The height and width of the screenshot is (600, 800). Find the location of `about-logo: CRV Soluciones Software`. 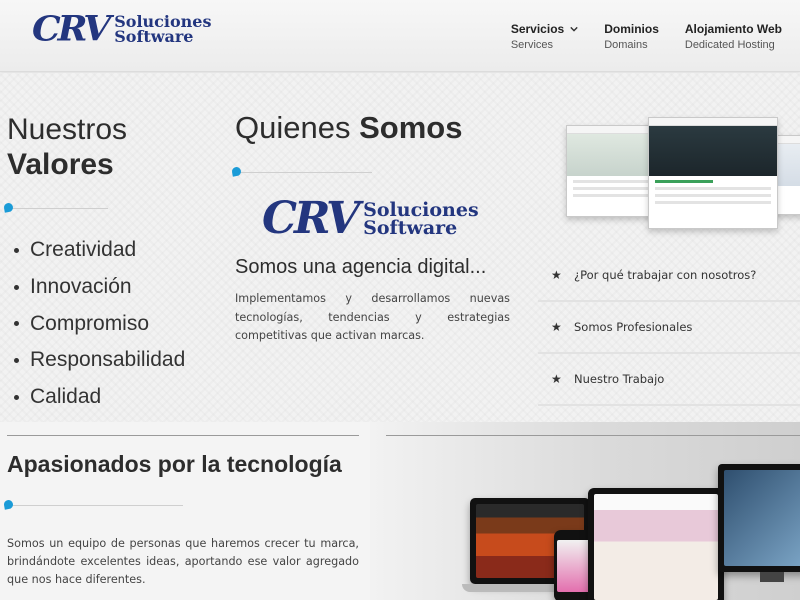

about-logo: CRV Soluciones Software is located at coordinates (370, 219).